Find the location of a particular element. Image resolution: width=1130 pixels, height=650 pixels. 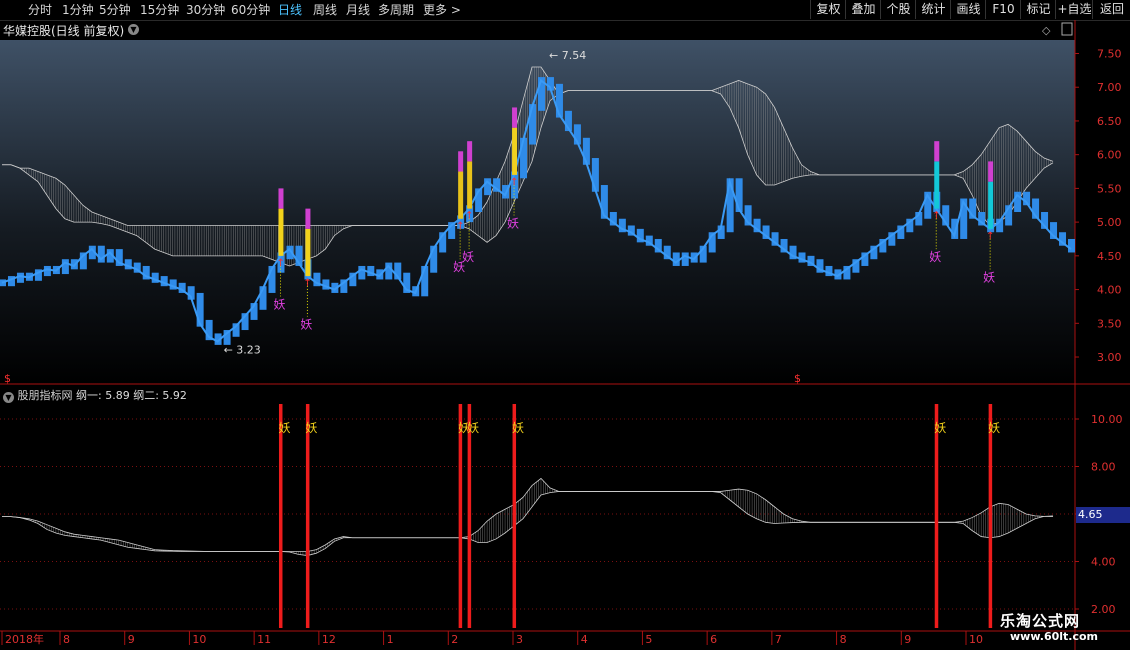

indicator-y-tick-label: 4.00 is located at coordinates (1103, 562).